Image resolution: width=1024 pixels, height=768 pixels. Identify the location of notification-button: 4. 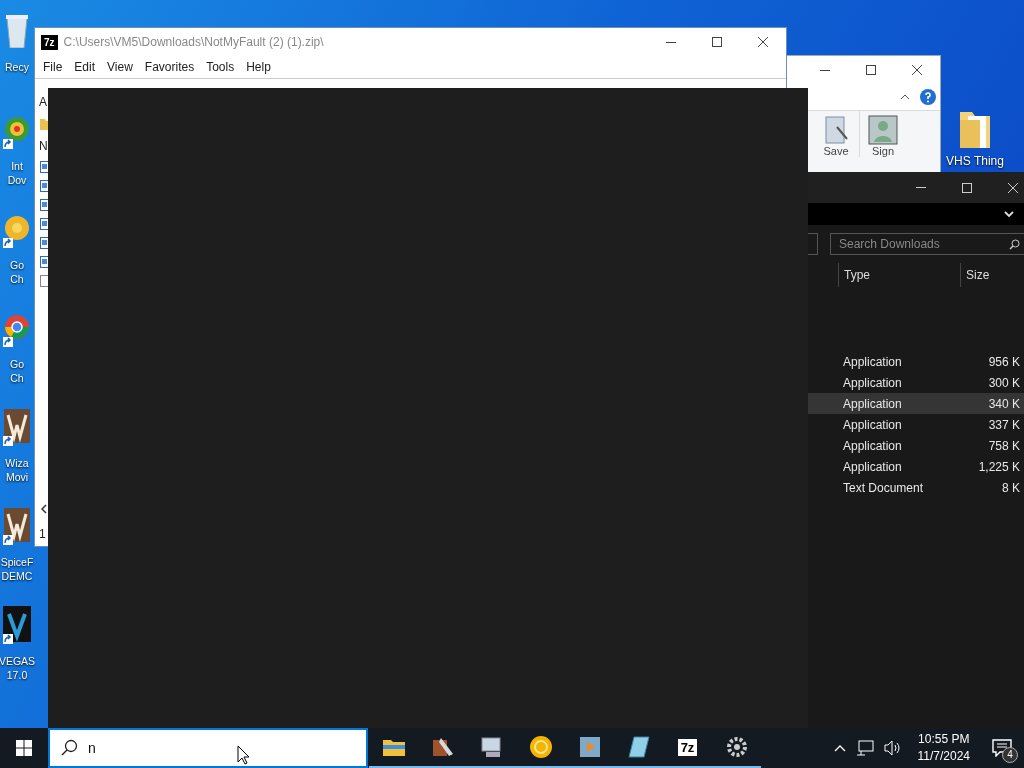
(1002, 748).